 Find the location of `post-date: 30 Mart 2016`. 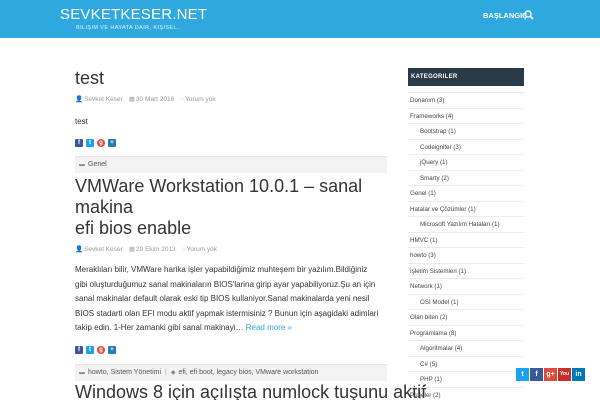

post-date: 30 Mart 2016 is located at coordinates (155, 99).